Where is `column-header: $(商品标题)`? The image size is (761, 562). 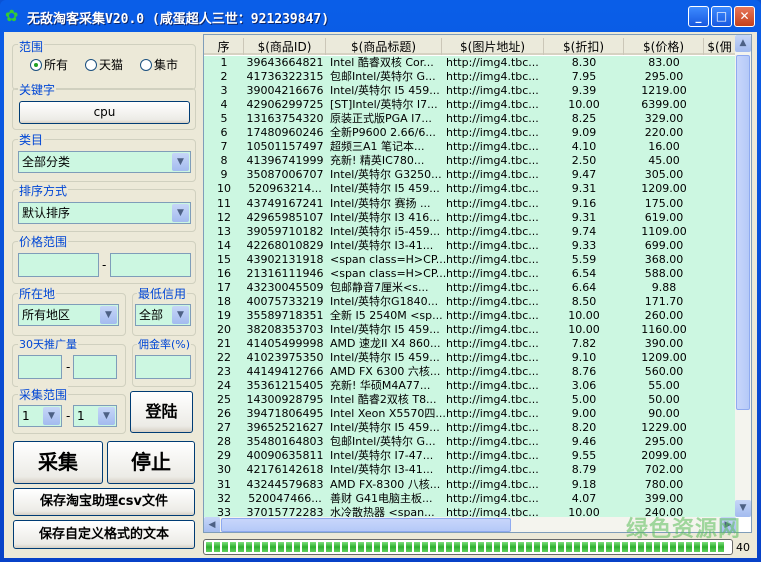 column-header: $(商品标题) is located at coordinates (384, 46).